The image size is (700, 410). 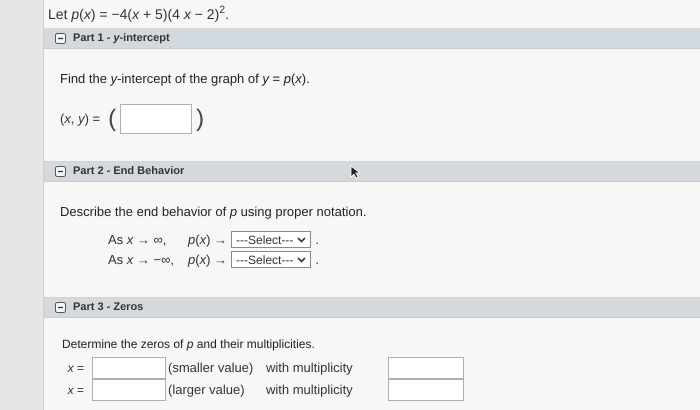 What do you see at coordinates (355, 172) in the screenshot?
I see `mouse-pointer-icon` at bounding box center [355, 172].